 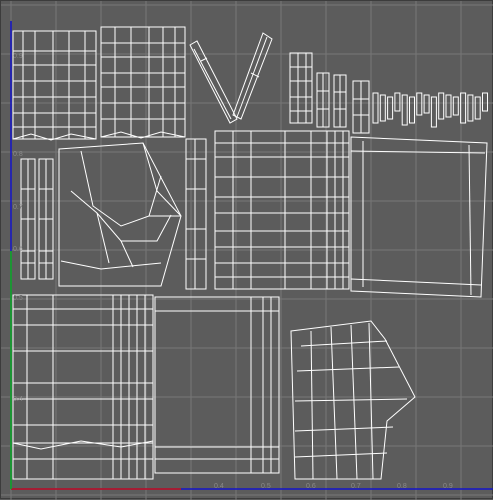 I want to click on uv-island-torso-front, so click(x=282, y=210).